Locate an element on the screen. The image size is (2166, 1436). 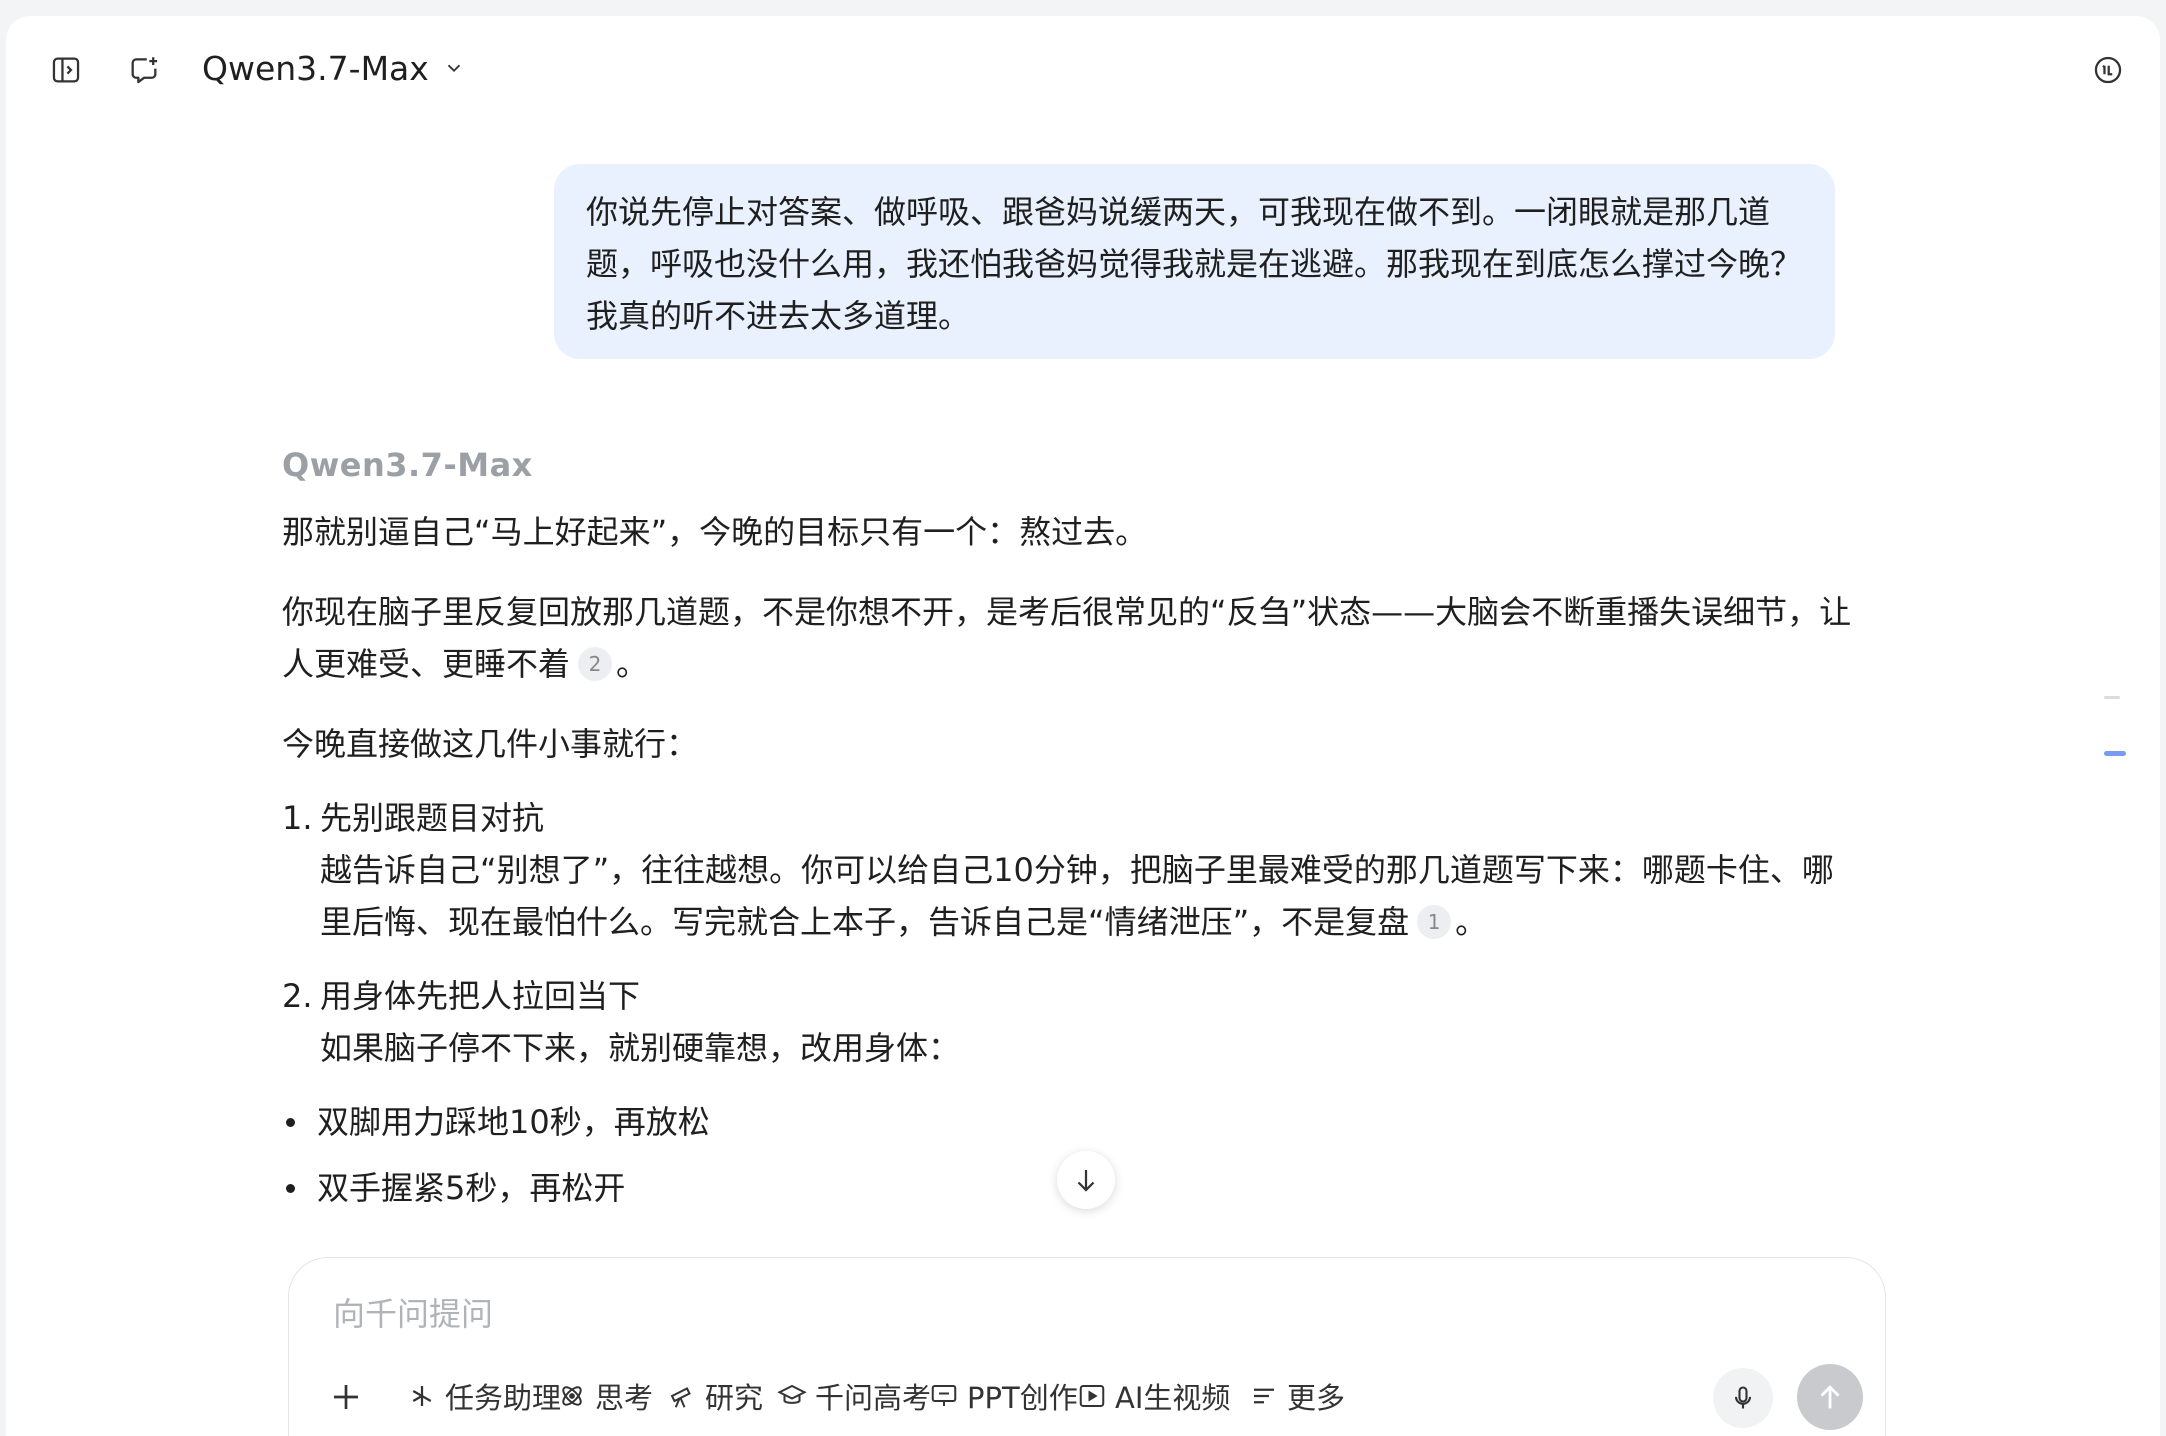
asterisk-icon is located at coordinates (422, 1396).